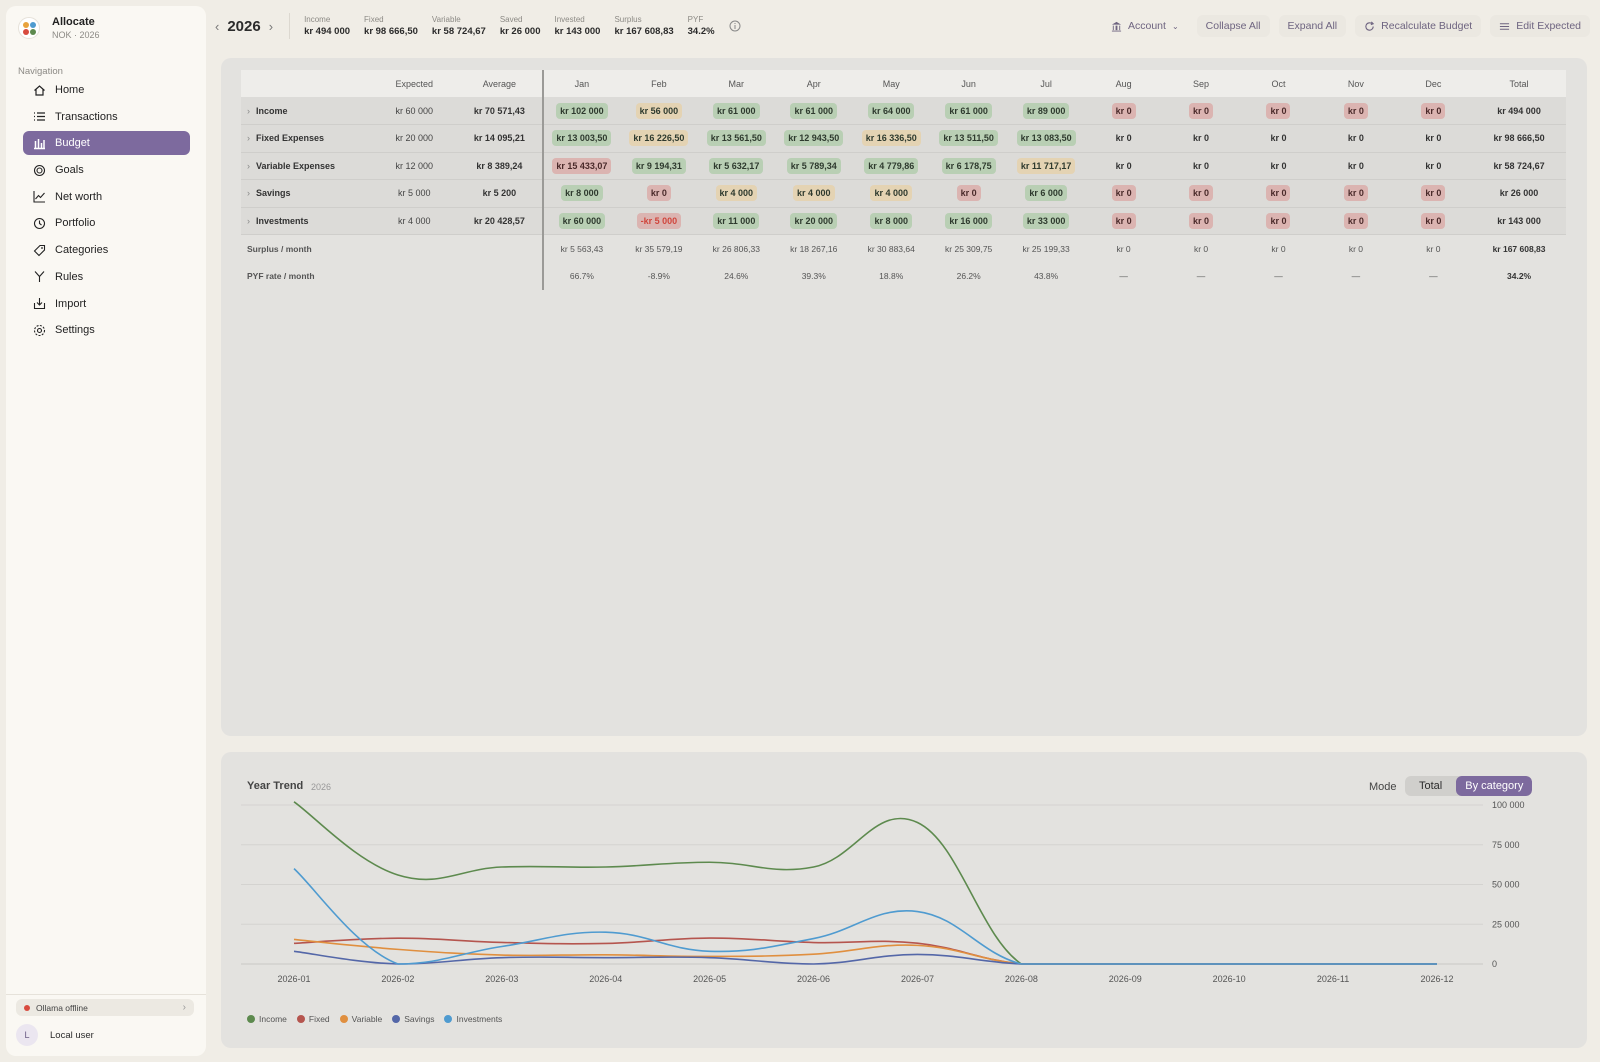 This screenshot has width=1600, height=1062. Describe the element at coordinates (271, 26) in the screenshot. I see `next-year-icon: ›` at that location.